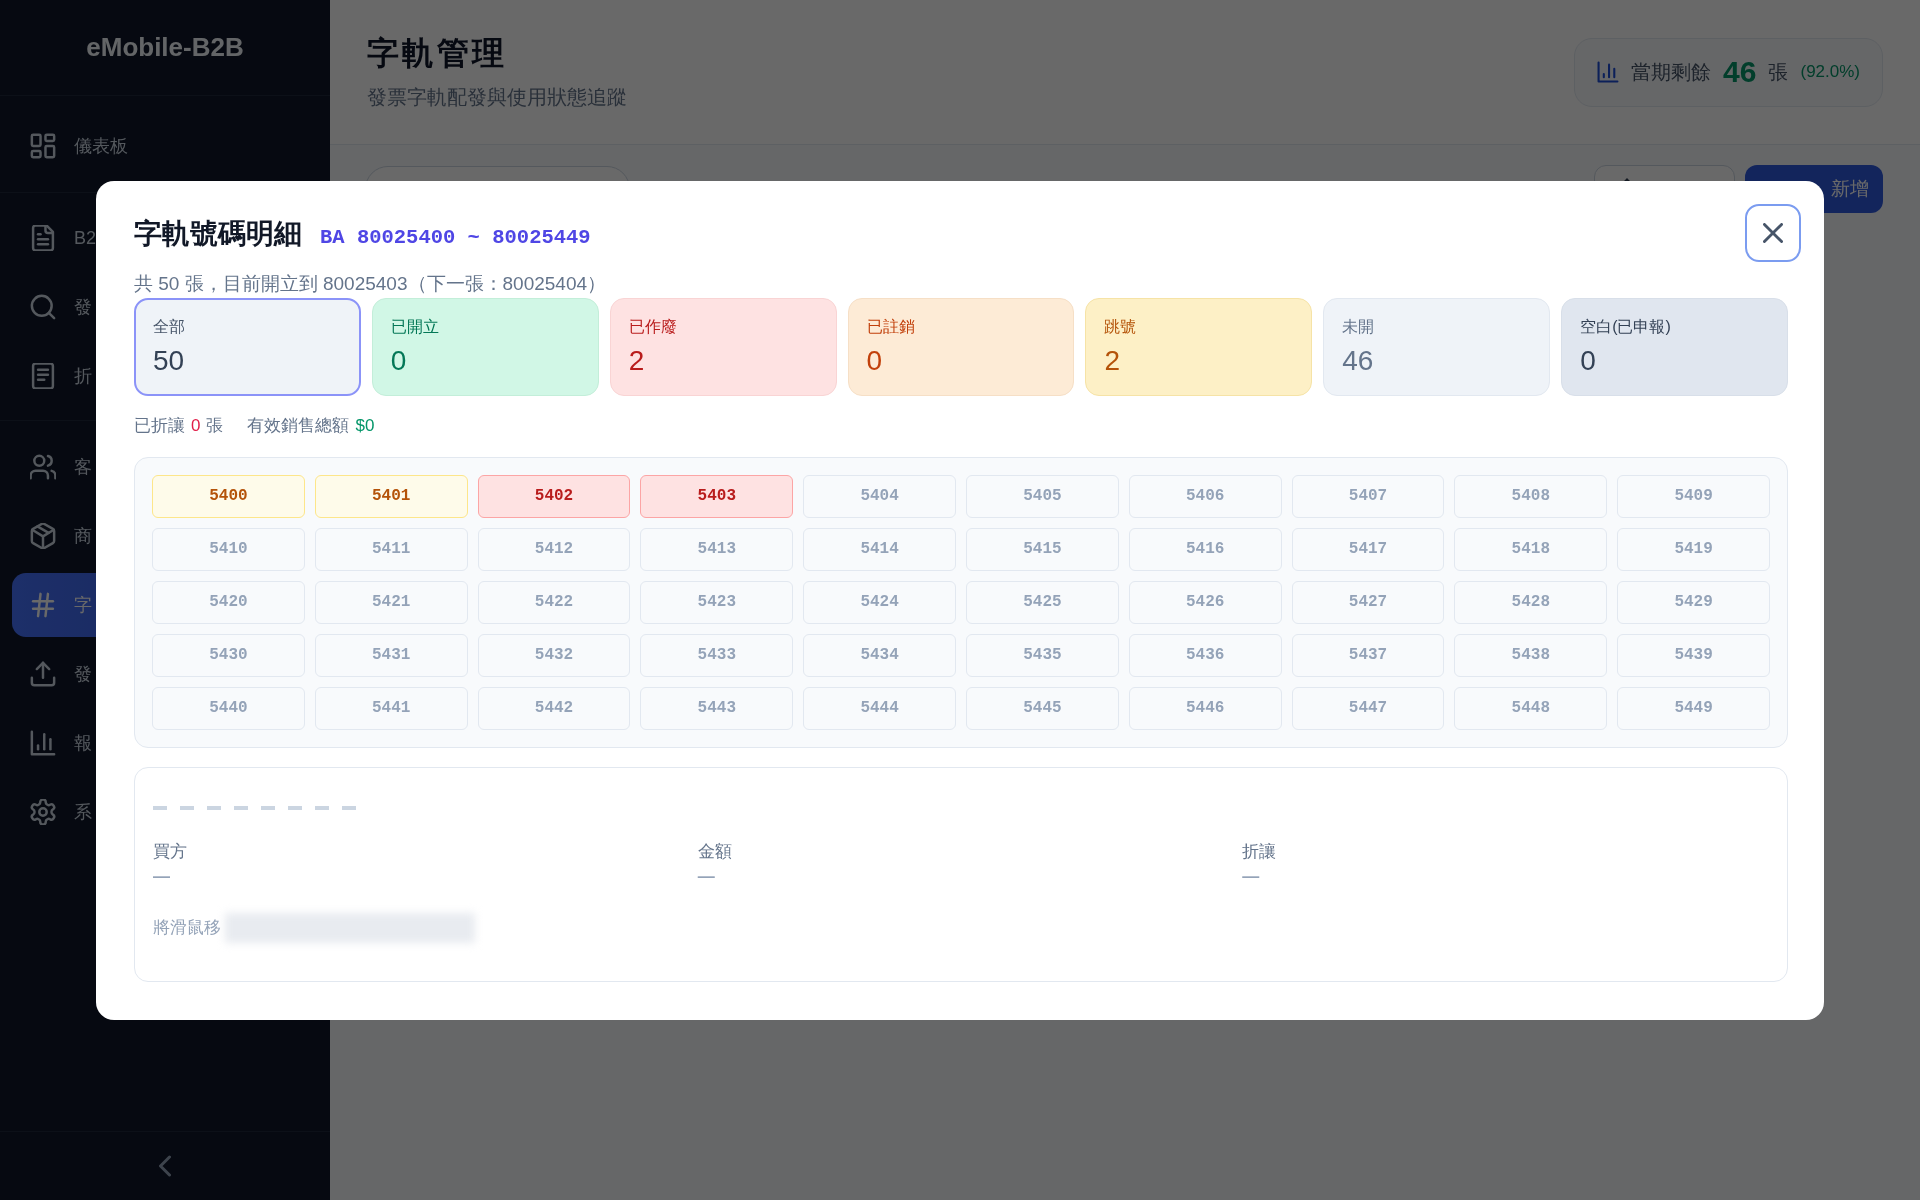 The height and width of the screenshot is (1200, 1920). Describe the element at coordinates (497, 97) in the screenshot. I see `page-subtitle: 發票字軌配發與使用狀態追蹤` at that location.